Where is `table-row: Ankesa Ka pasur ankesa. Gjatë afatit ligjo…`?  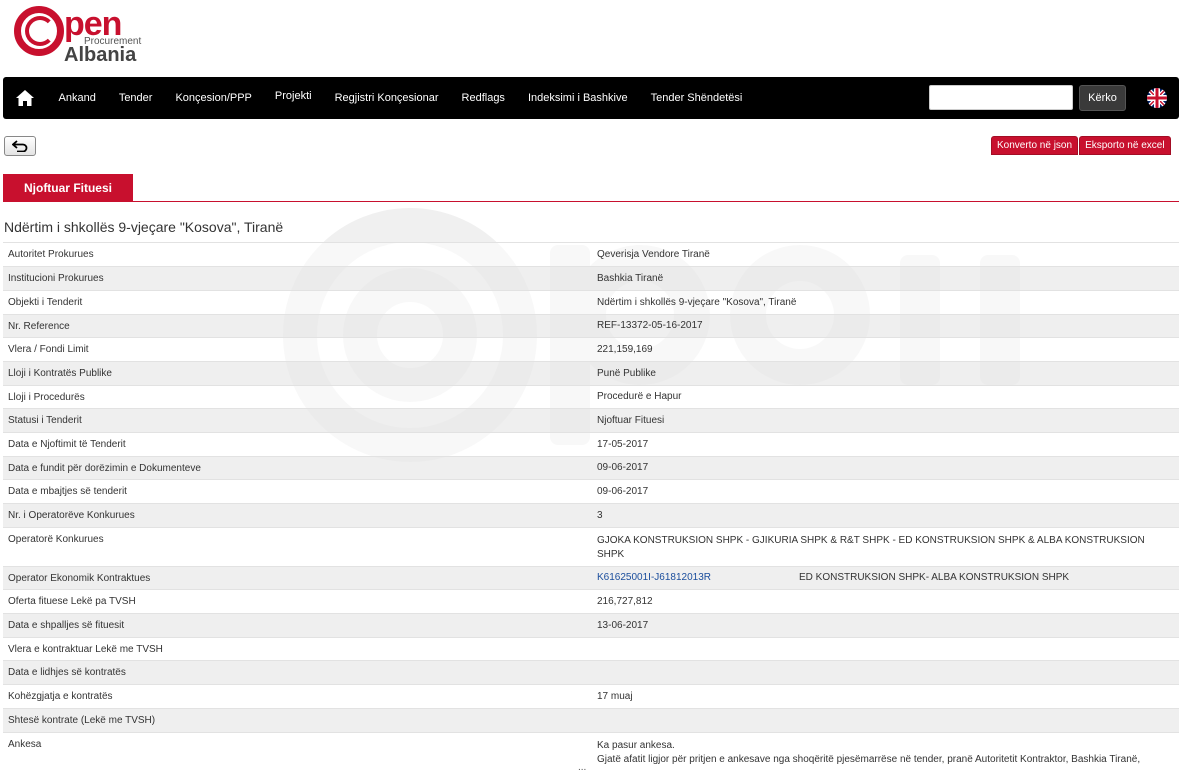 table-row: Ankesa Ka pasur ankesa. Gjatë afatit ligjo… is located at coordinates (591, 749).